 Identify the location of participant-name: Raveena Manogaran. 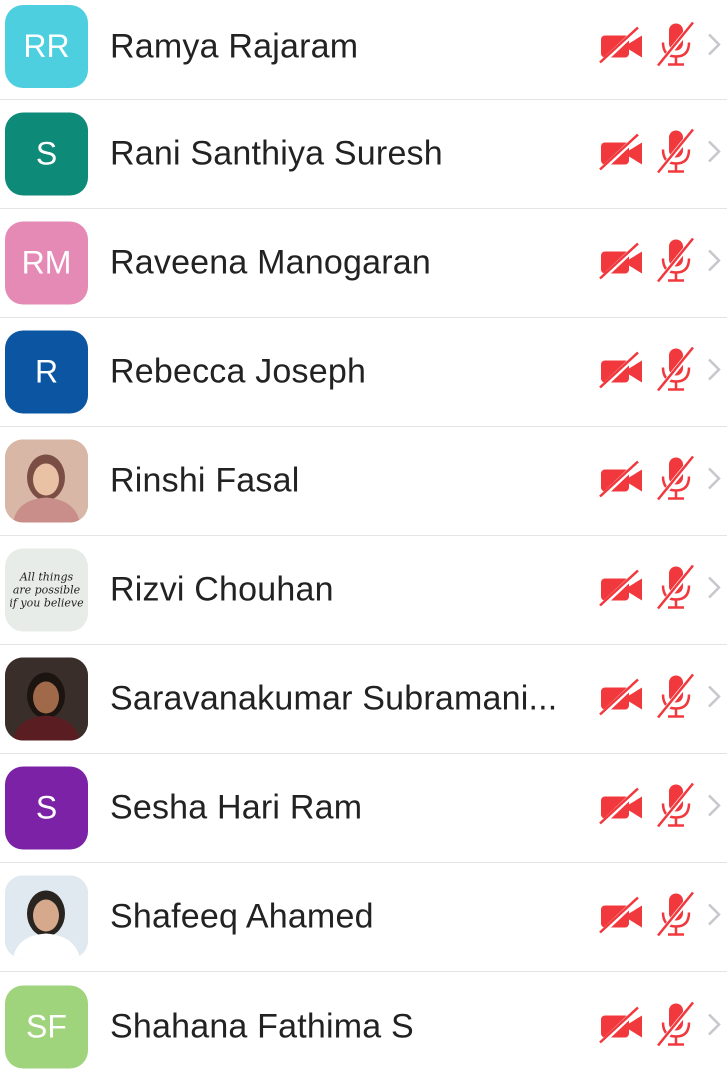
(270, 262).